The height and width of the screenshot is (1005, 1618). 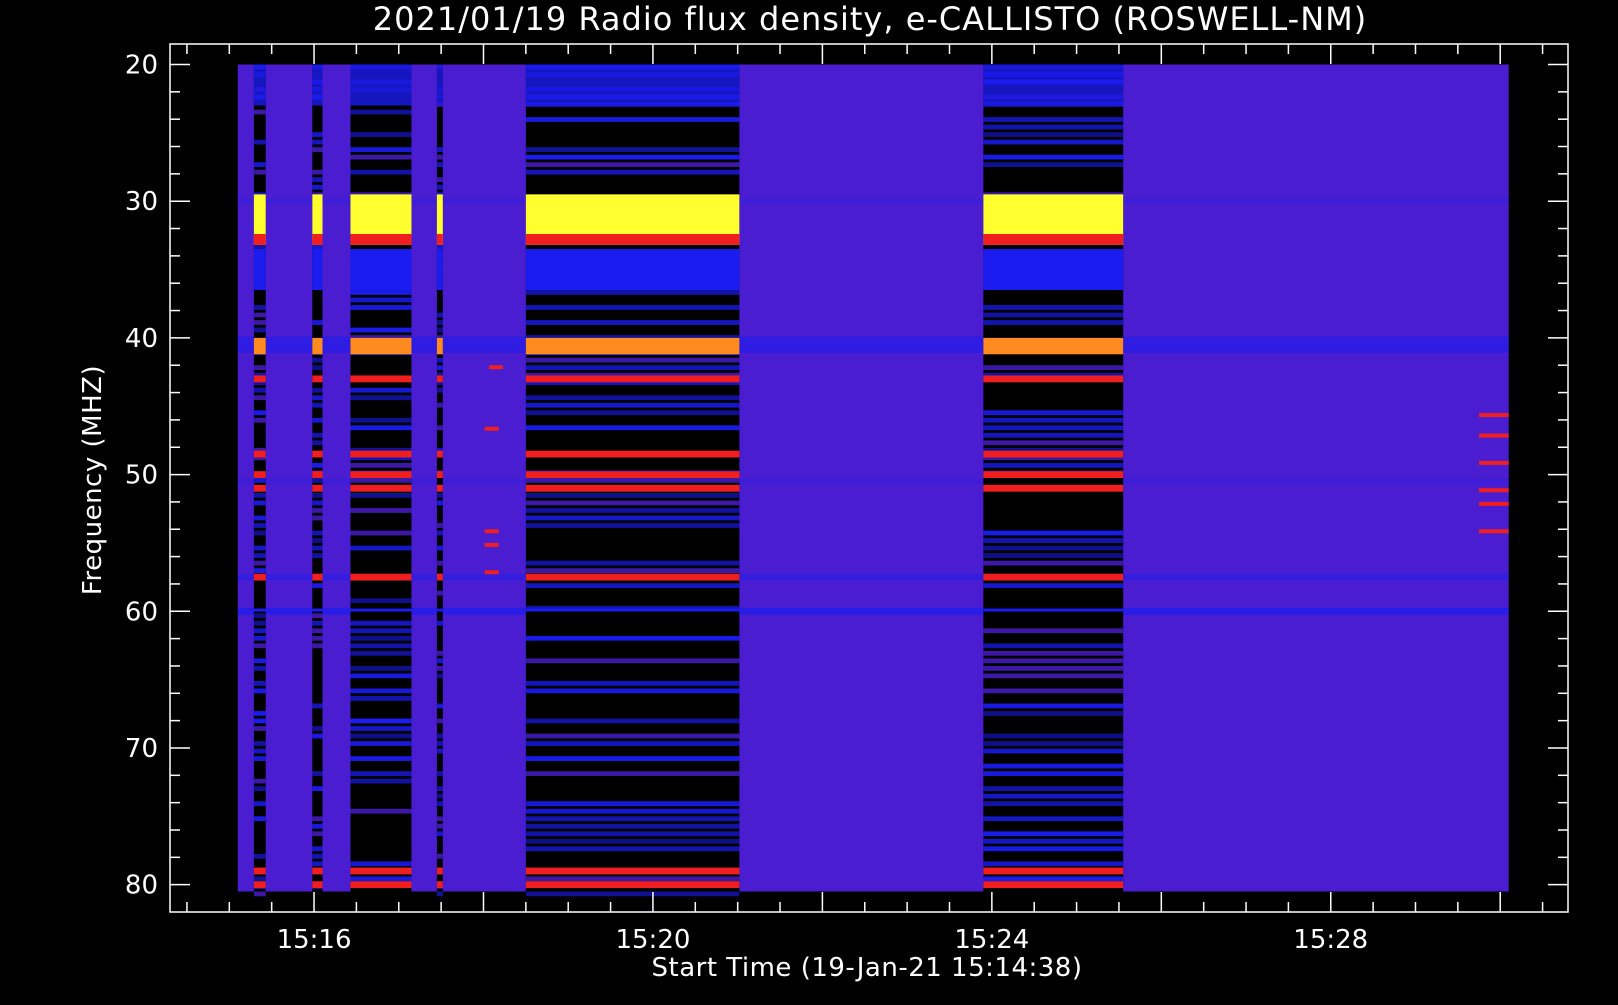 What do you see at coordinates (314, 940) in the screenshot?
I see `x-tick-label: 15:16` at bounding box center [314, 940].